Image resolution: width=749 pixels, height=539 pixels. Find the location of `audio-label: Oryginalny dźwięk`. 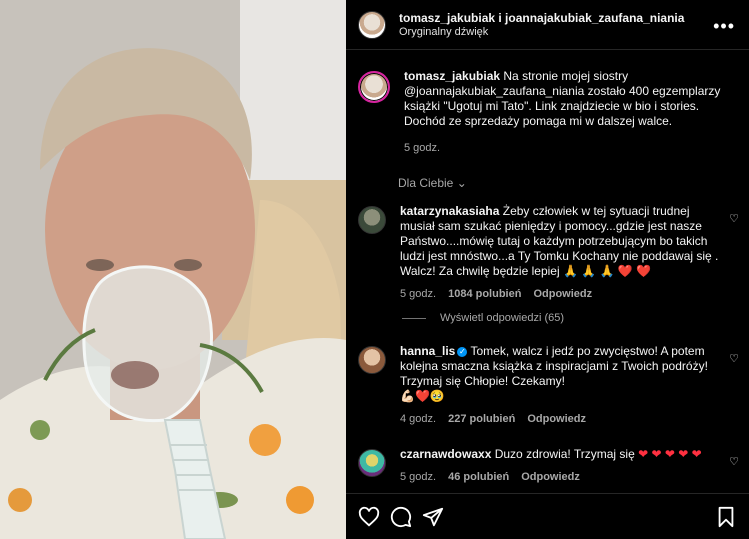

audio-label: Oryginalny dźwięk is located at coordinates (541, 32).